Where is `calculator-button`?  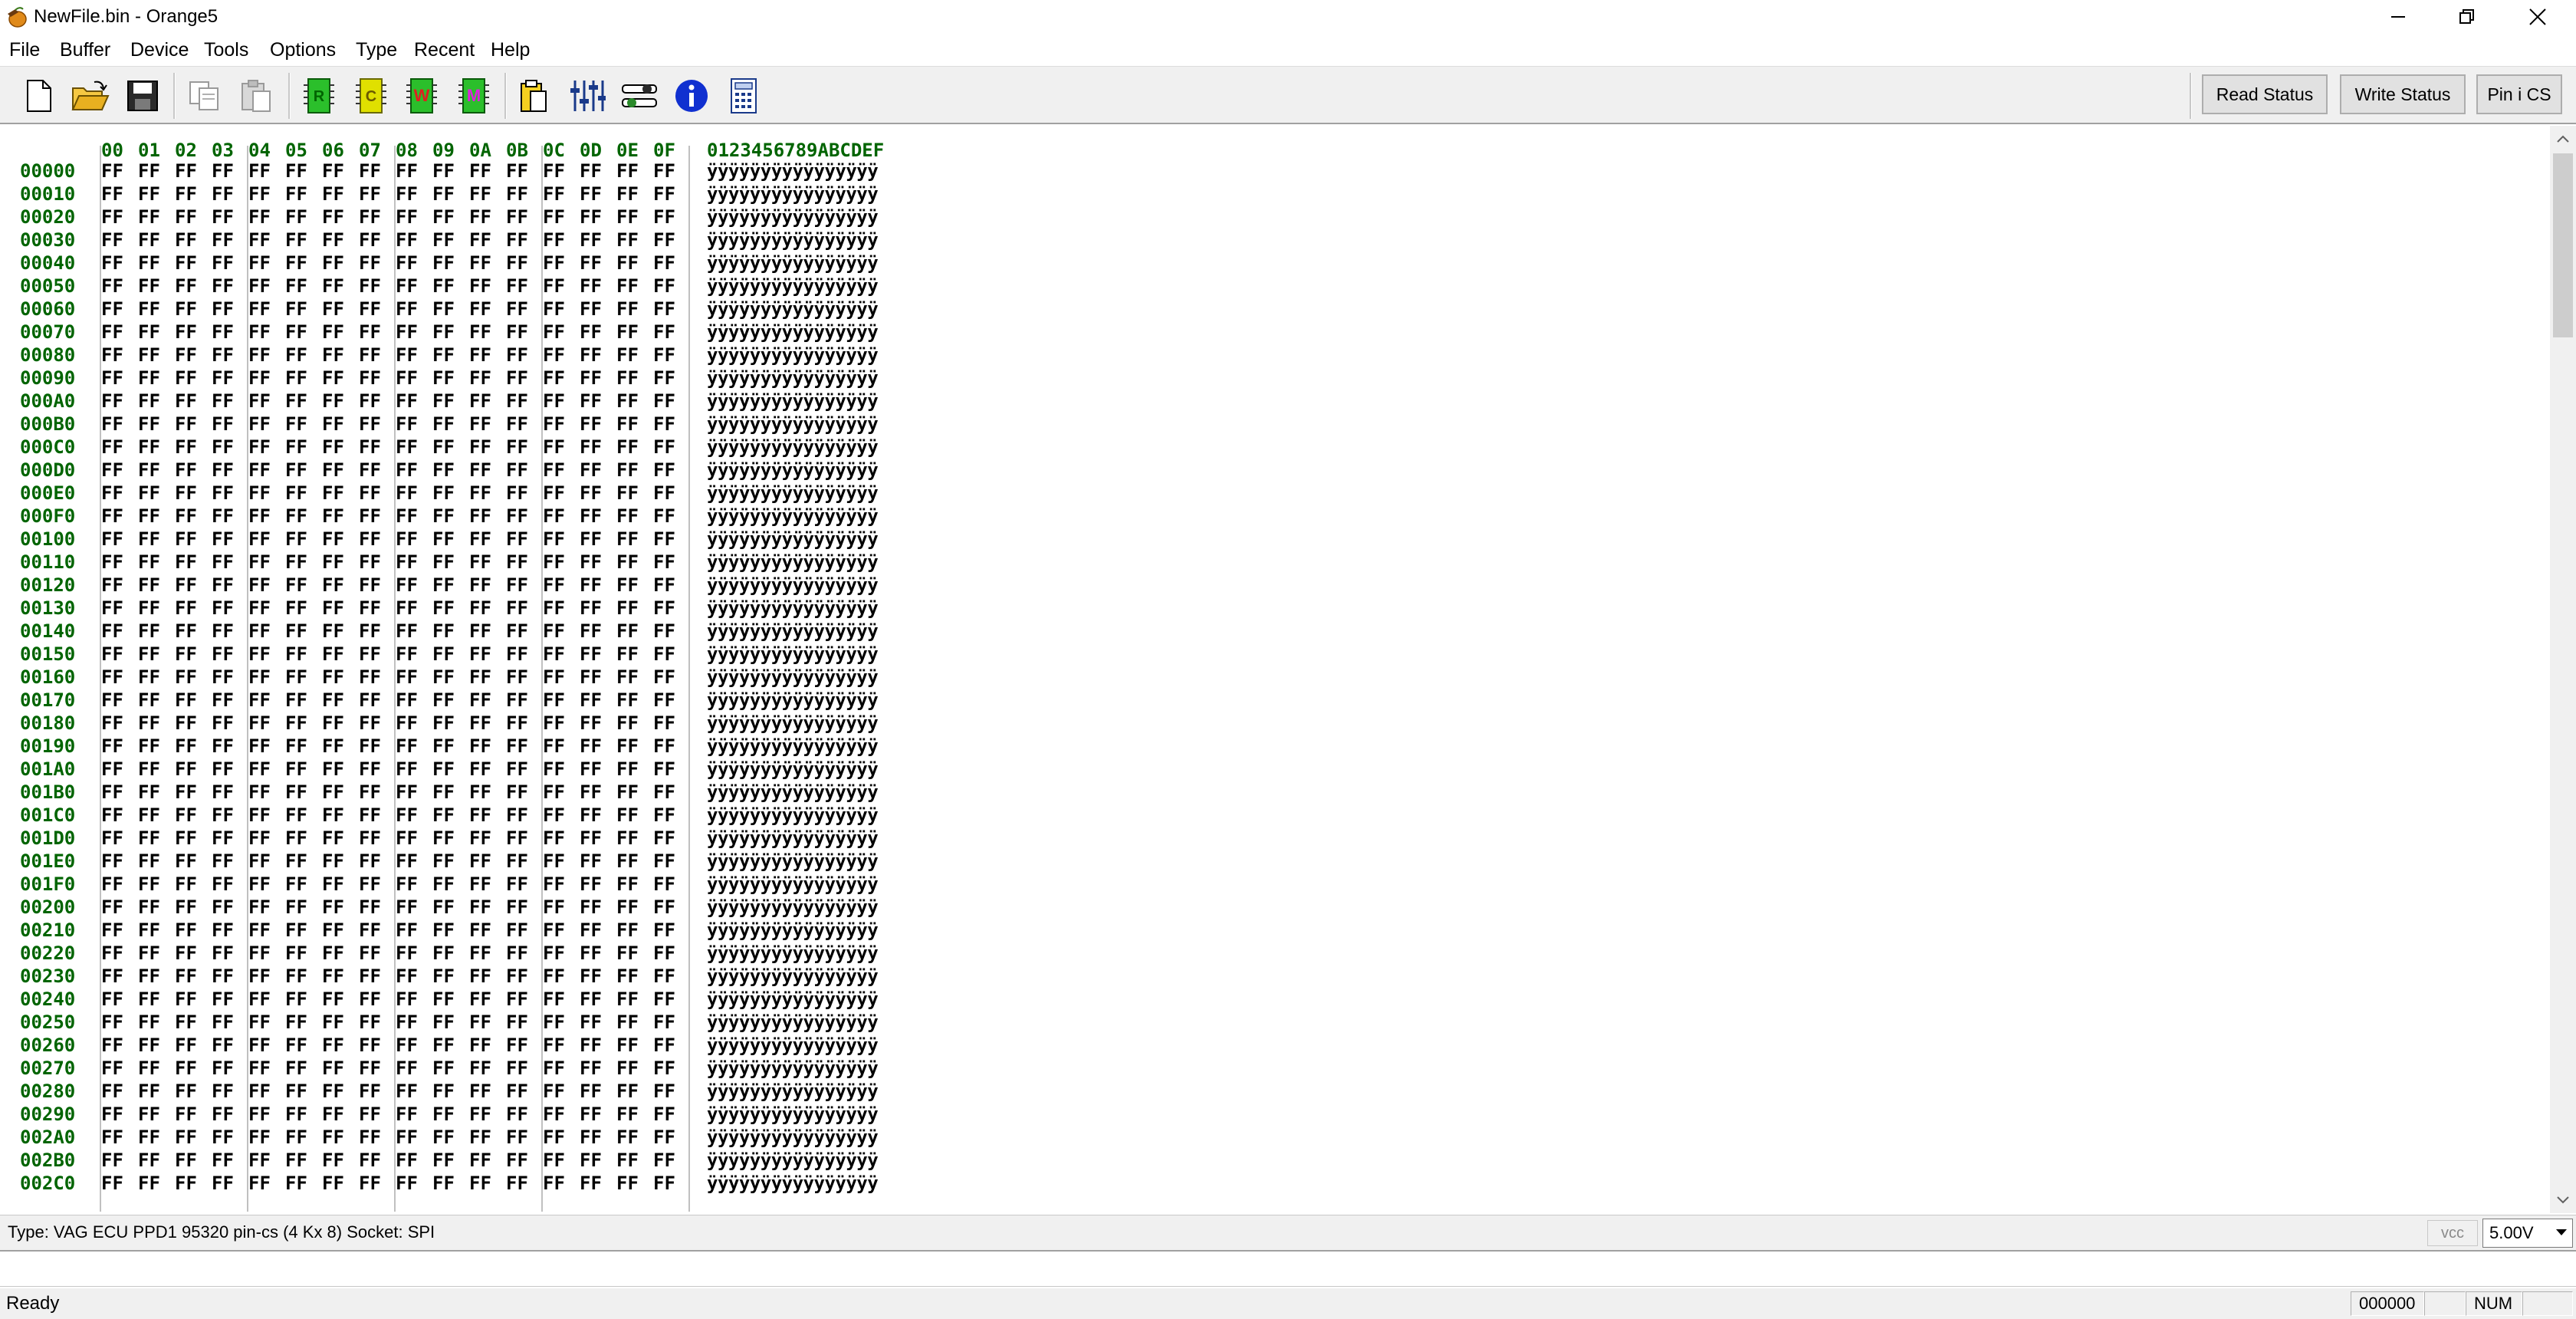 calculator-button is located at coordinates (744, 96).